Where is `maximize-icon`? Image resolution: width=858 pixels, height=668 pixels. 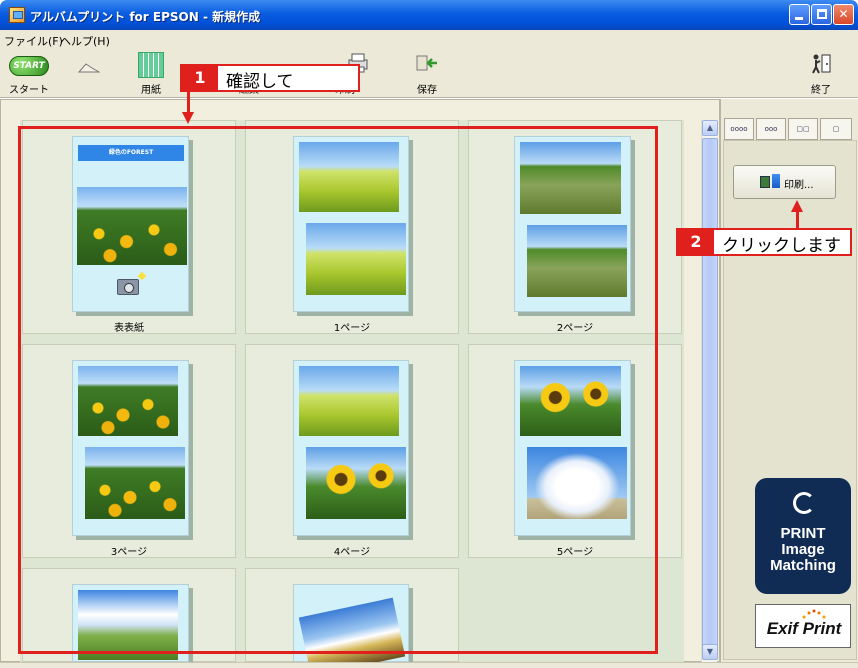 maximize-icon is located at coordinates (822, 14).